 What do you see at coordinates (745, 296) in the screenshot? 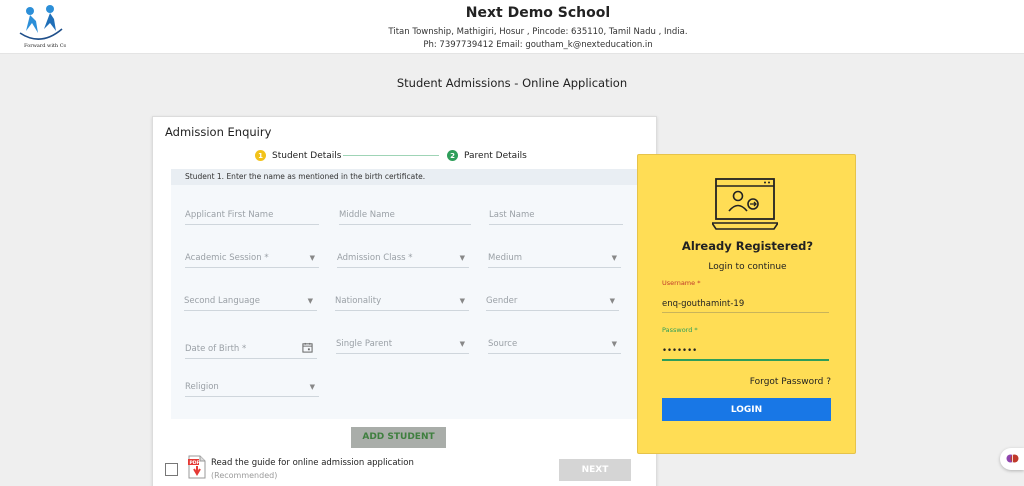
I see `username-field: Username *` at bounding box center [745, 296].